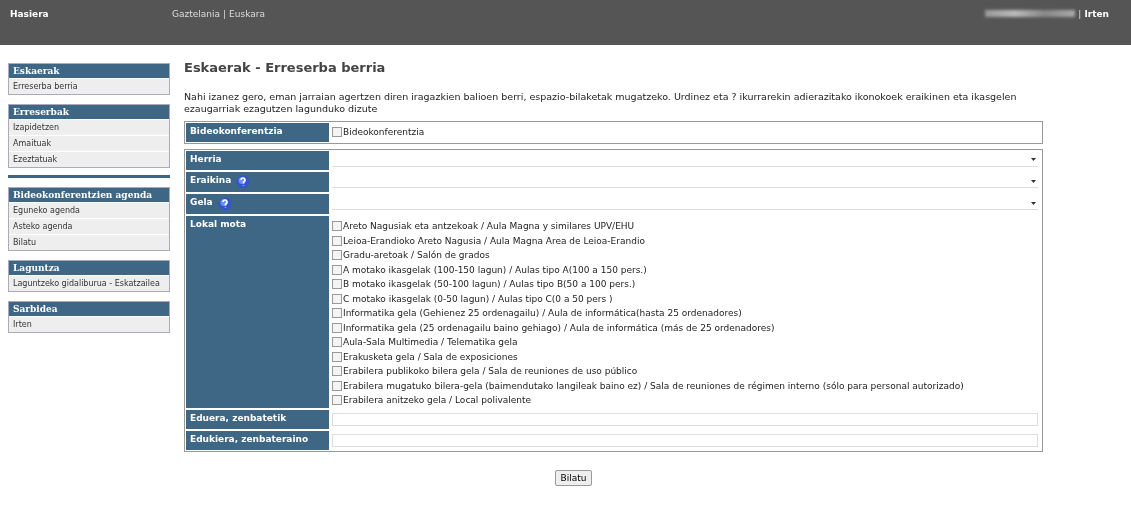 This screenshot has height=524, width=1131. I want to click on description: Nahi izanez gero, eman jarraian agertzen diren iragazkien balioen berri, espazio-bilaketak mugatzeko. Urdinez eta ? ikurrarekin adierazitako ikonokoek eraikinen eta ikasgelen ezaugarriak ezagutzen lagunduko dizute, so click(601, 103).